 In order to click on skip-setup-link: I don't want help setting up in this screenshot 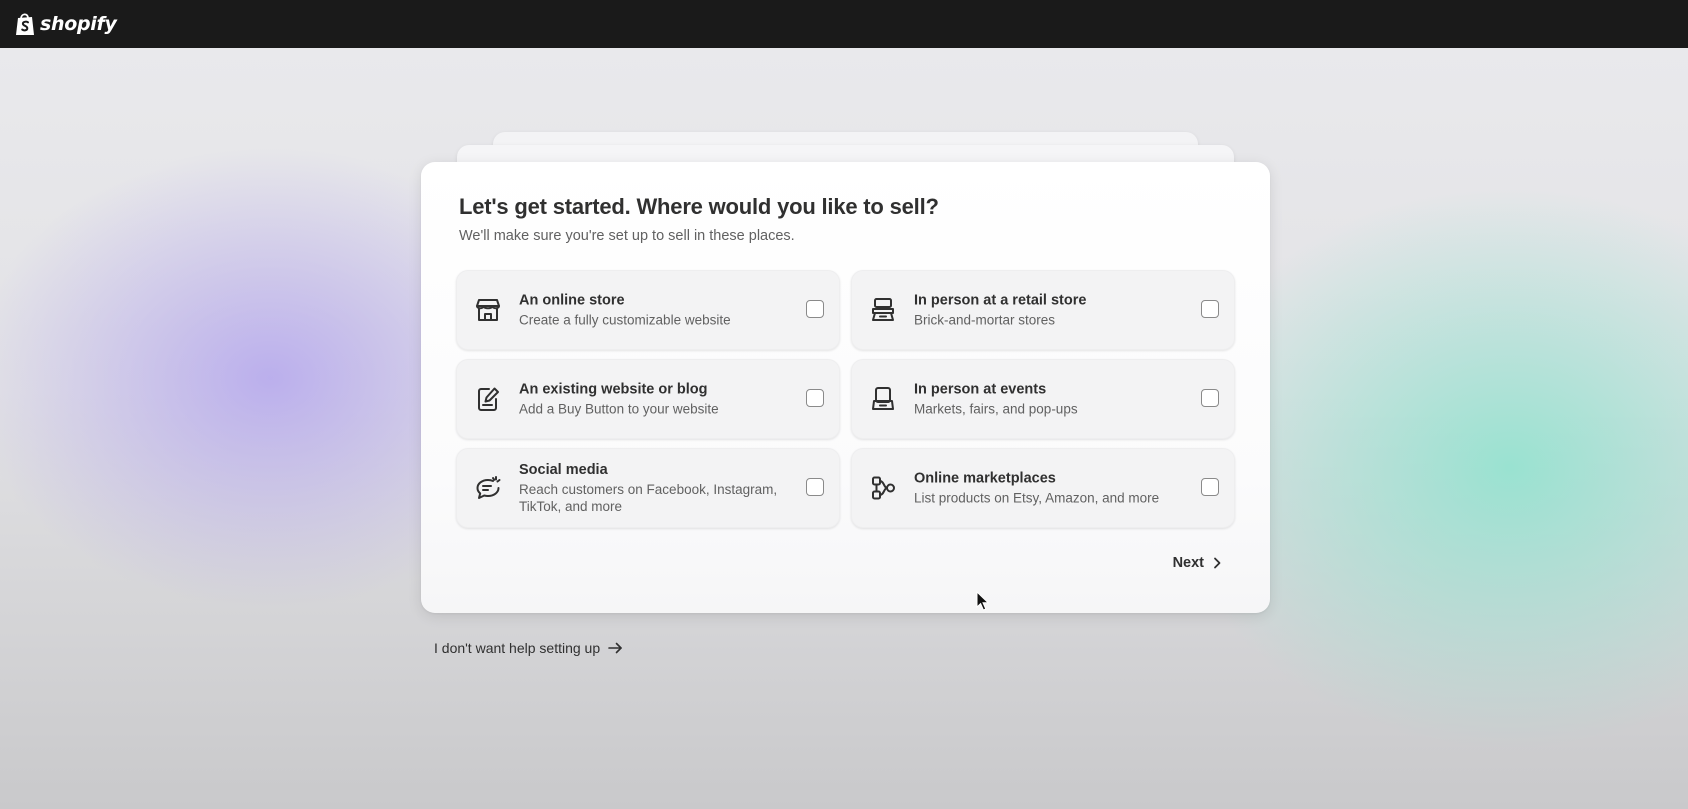, I will do `click(528, 648)`.